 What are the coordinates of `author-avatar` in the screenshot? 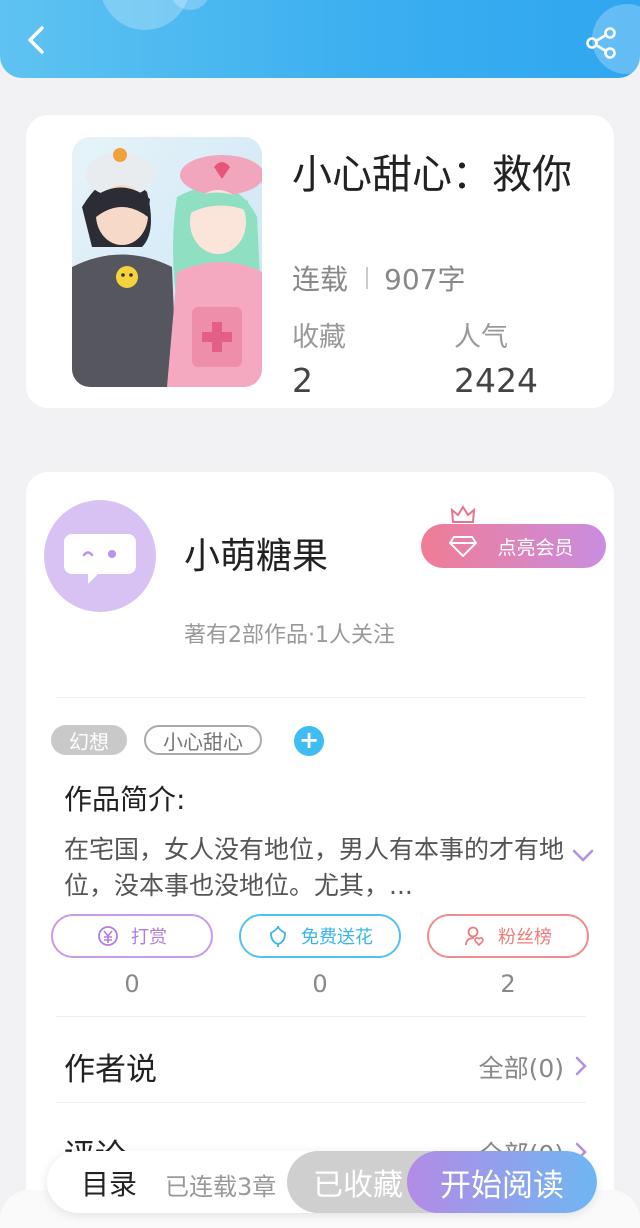 It's located at (100, 556).